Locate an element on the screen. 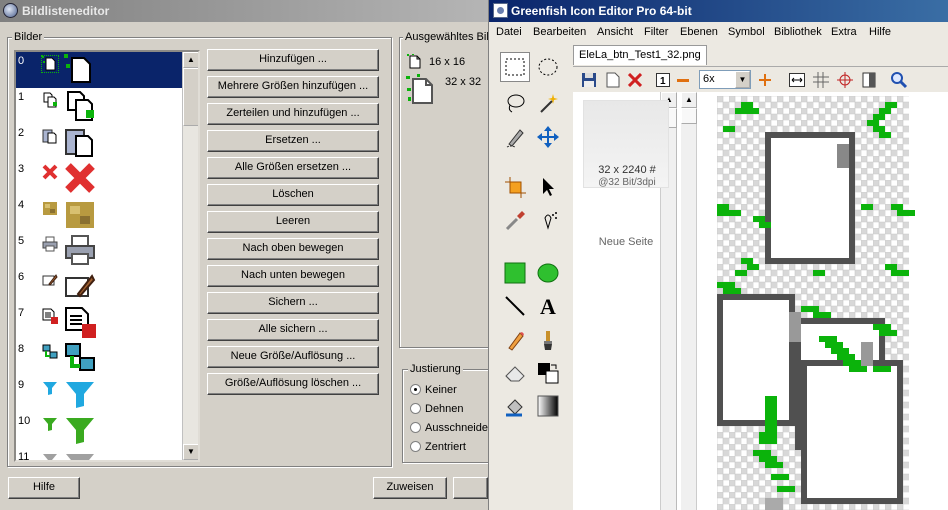 The height and width of the screenshot is (510, 948). canvas-left-scrollbar: ▲ is located at coordinates (689, 301).